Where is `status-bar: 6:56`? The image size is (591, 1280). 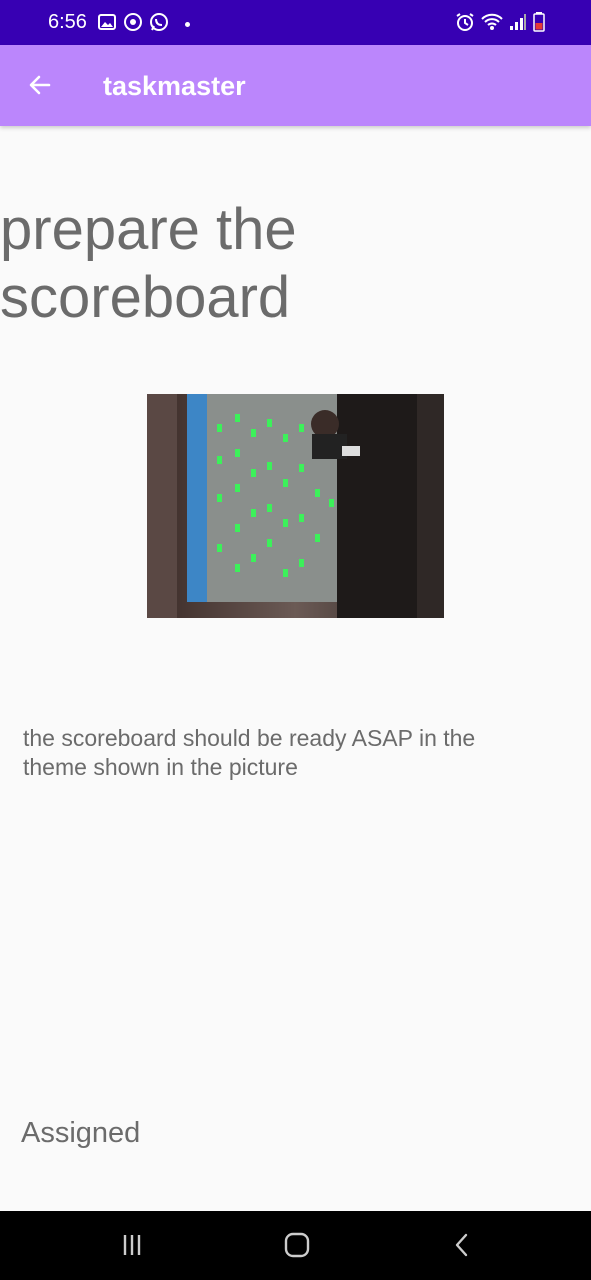
status-bar: 6:56 is located at coordinates (295, 22).